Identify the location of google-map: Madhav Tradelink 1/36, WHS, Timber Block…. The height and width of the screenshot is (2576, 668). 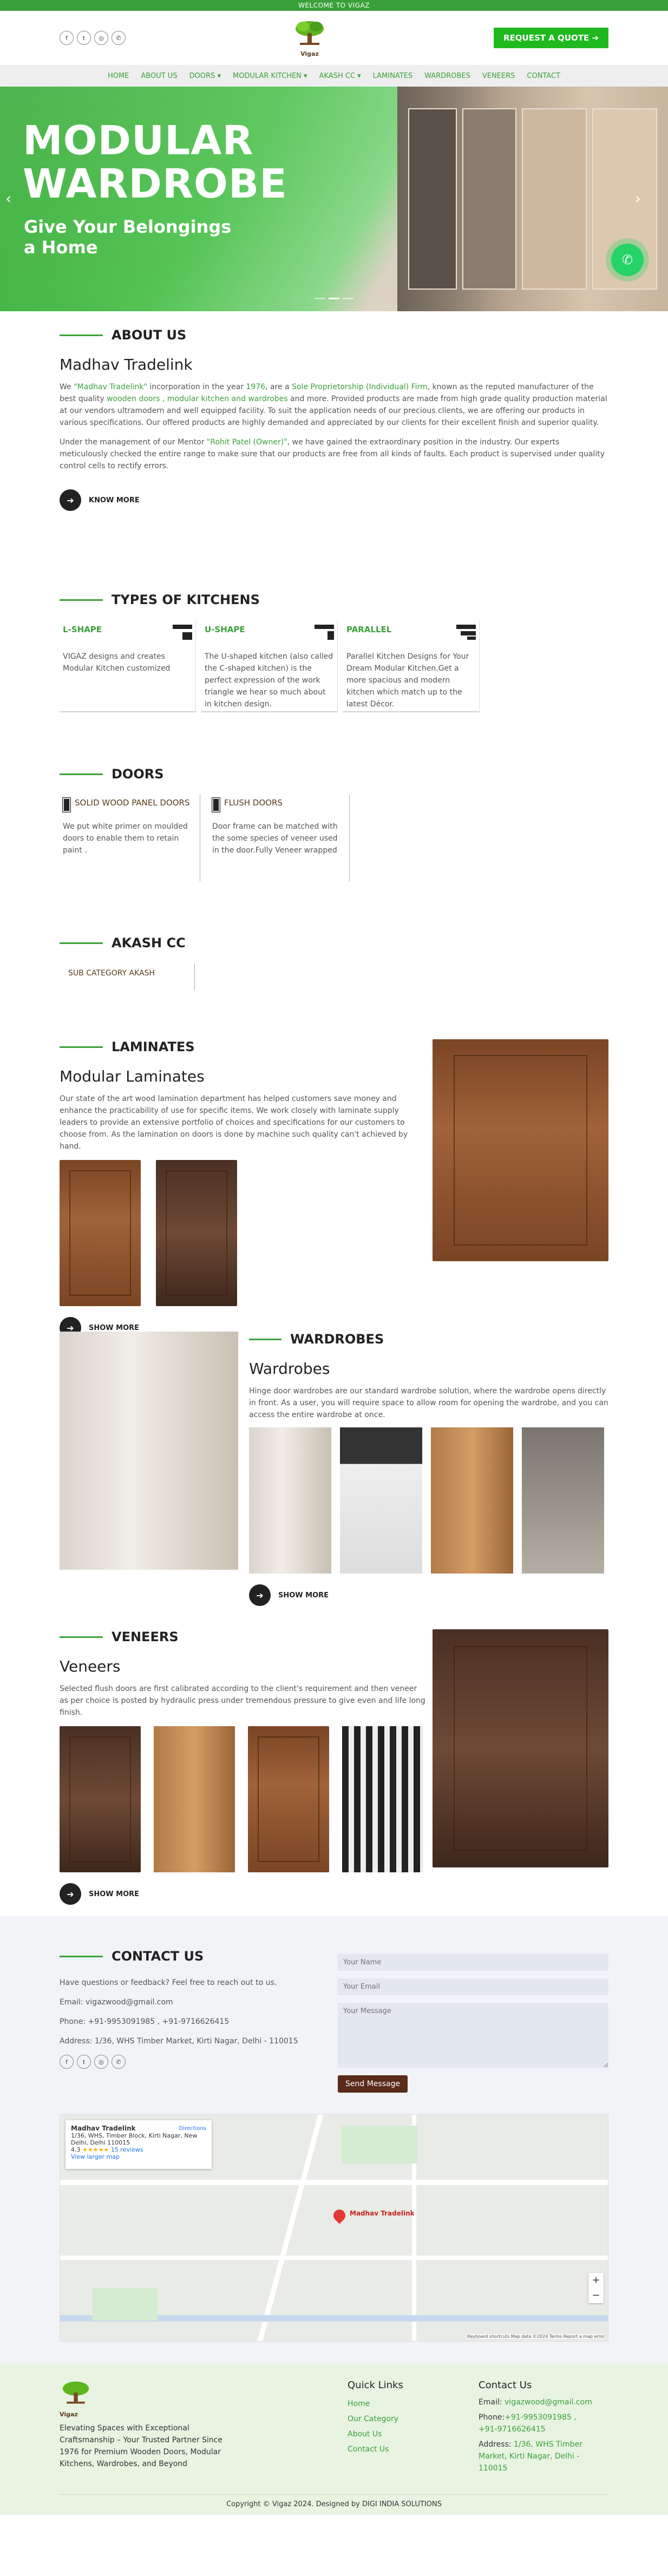
(334, 2228).